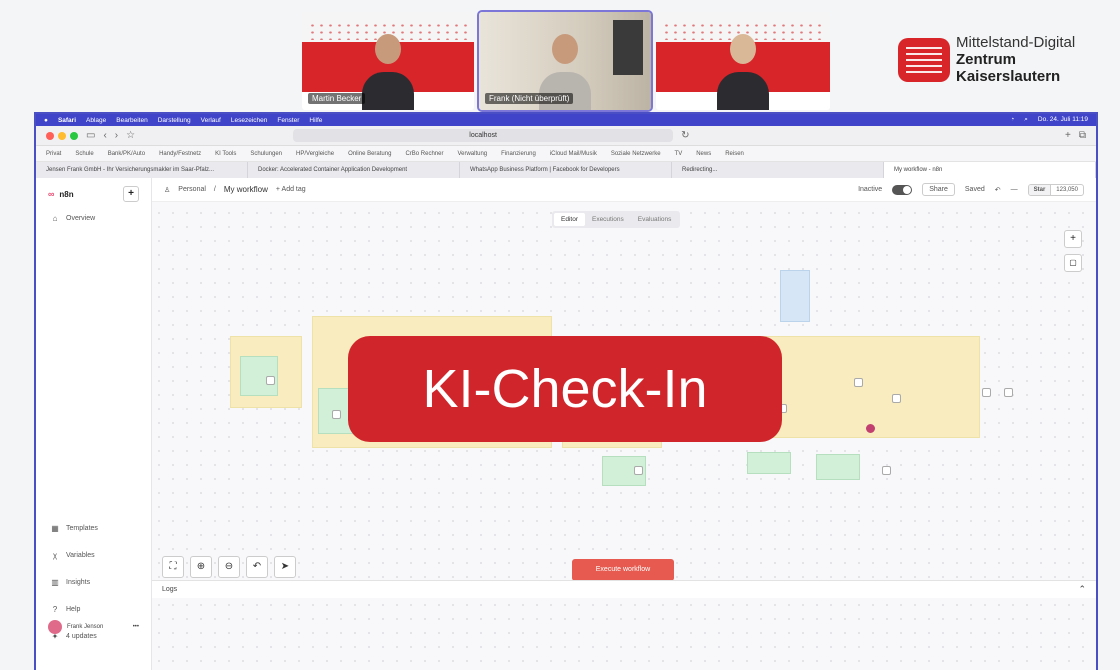 Image resolution: width=1120 pixels, height=670 pixels. Describe the element at coordinates (1026, 120) in the screenshot. I see `search-icon: ⌕` at that location.